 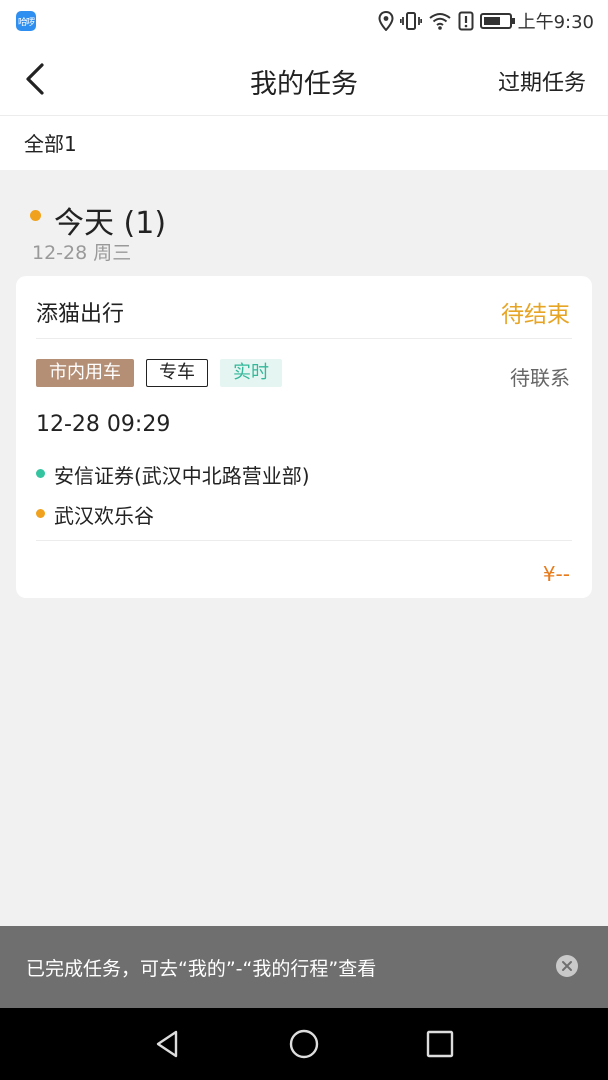 I want to click on start-dot-icon, so click(x=40, y=473).